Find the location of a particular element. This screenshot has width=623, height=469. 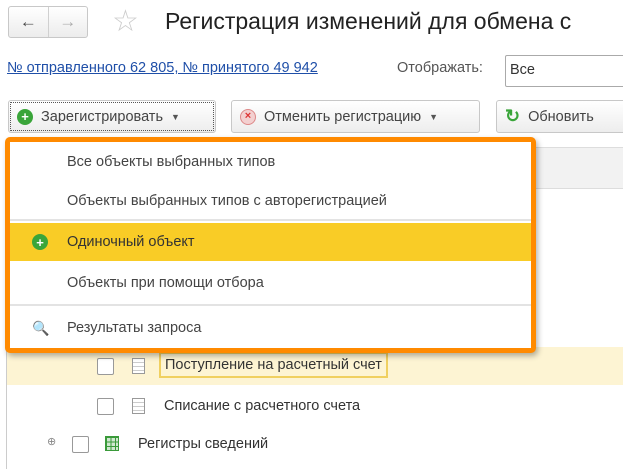

menu-item-single-object: + Одиночный объект is located at coordinates (270, 242).